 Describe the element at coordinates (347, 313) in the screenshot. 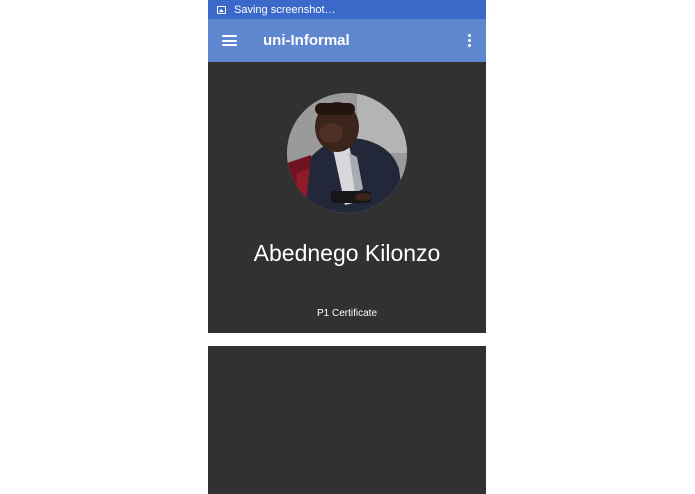

I see `profile-caption: P1 Certificate` at that location.